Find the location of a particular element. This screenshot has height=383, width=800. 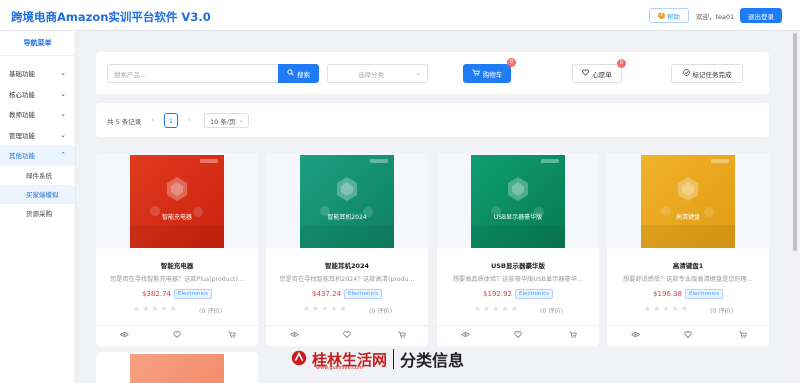

product-image-text: 高清键盘 is located at coordinates (687, 217).